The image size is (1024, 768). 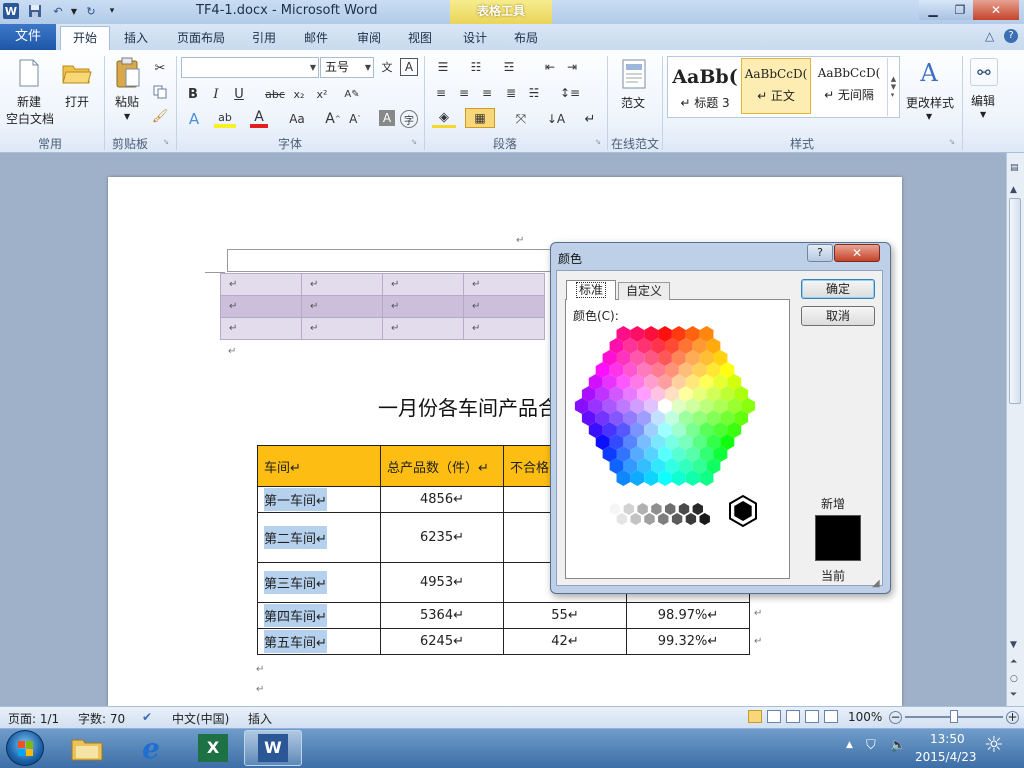 I want to click on previous-page-icon: ⏶, so click(x=1013, y=662).